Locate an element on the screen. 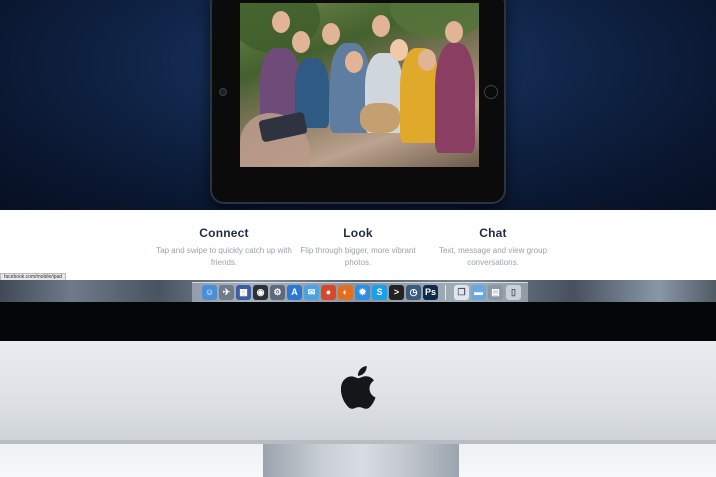  dock: ☺ ✈ ▦ ◉ ⚙ A ✉ ● ◐ ✹ S > ◷ Ps ❐ ▬ ▤ ▯ is located at coordinates (360, 292).